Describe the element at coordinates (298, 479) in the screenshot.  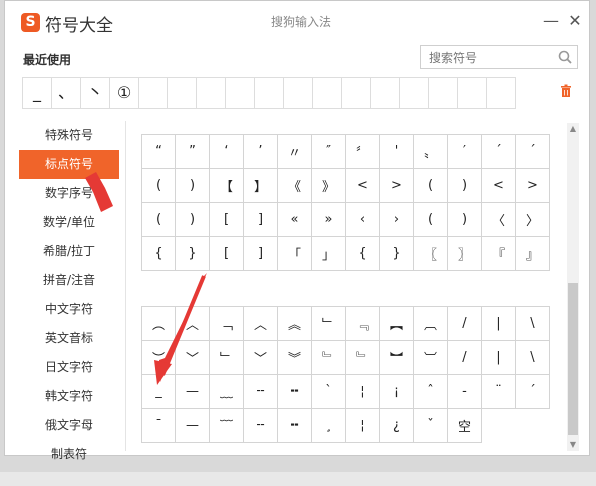
I see `taskbar-strip` at that location.